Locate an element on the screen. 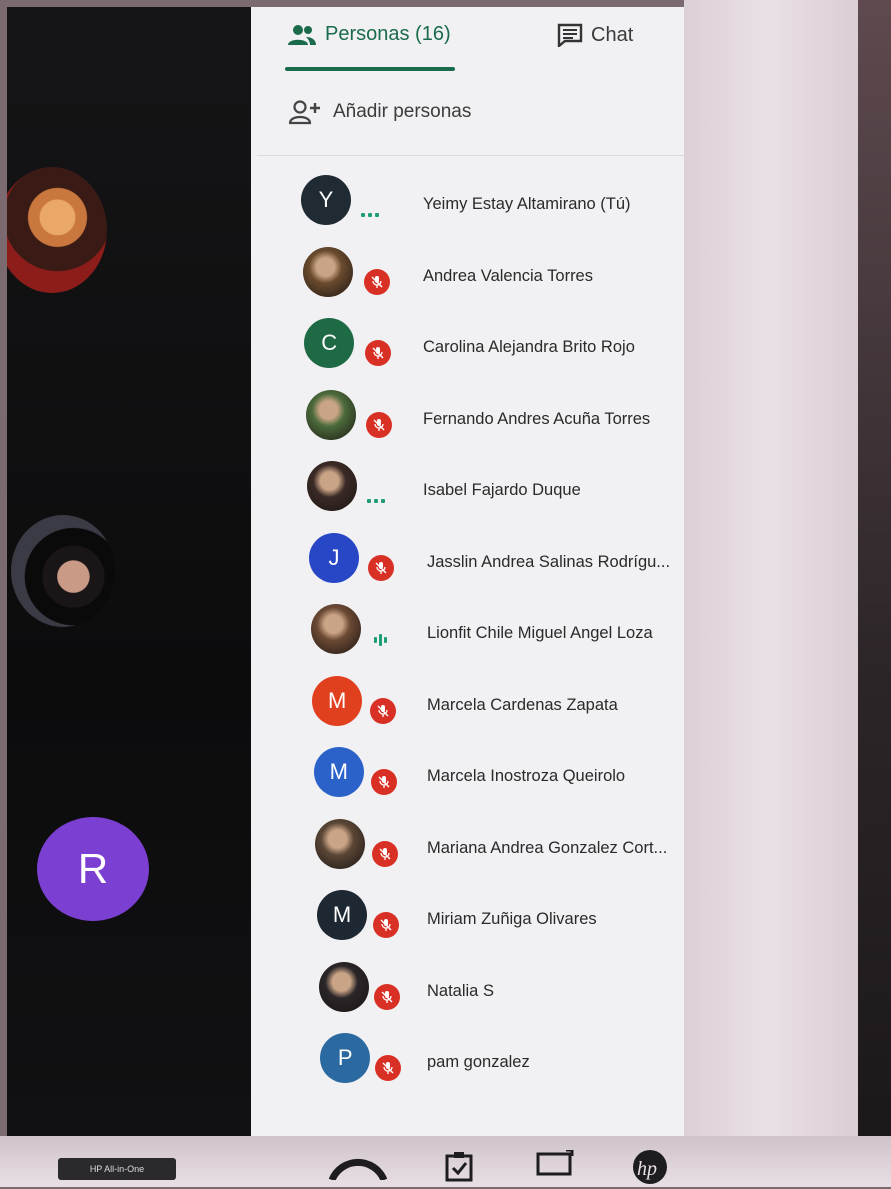 The height and width of the screenshot is (1189, 891). participant-name: Carolina Alejandra Brito Rojo is located at coordinates (529, 347).